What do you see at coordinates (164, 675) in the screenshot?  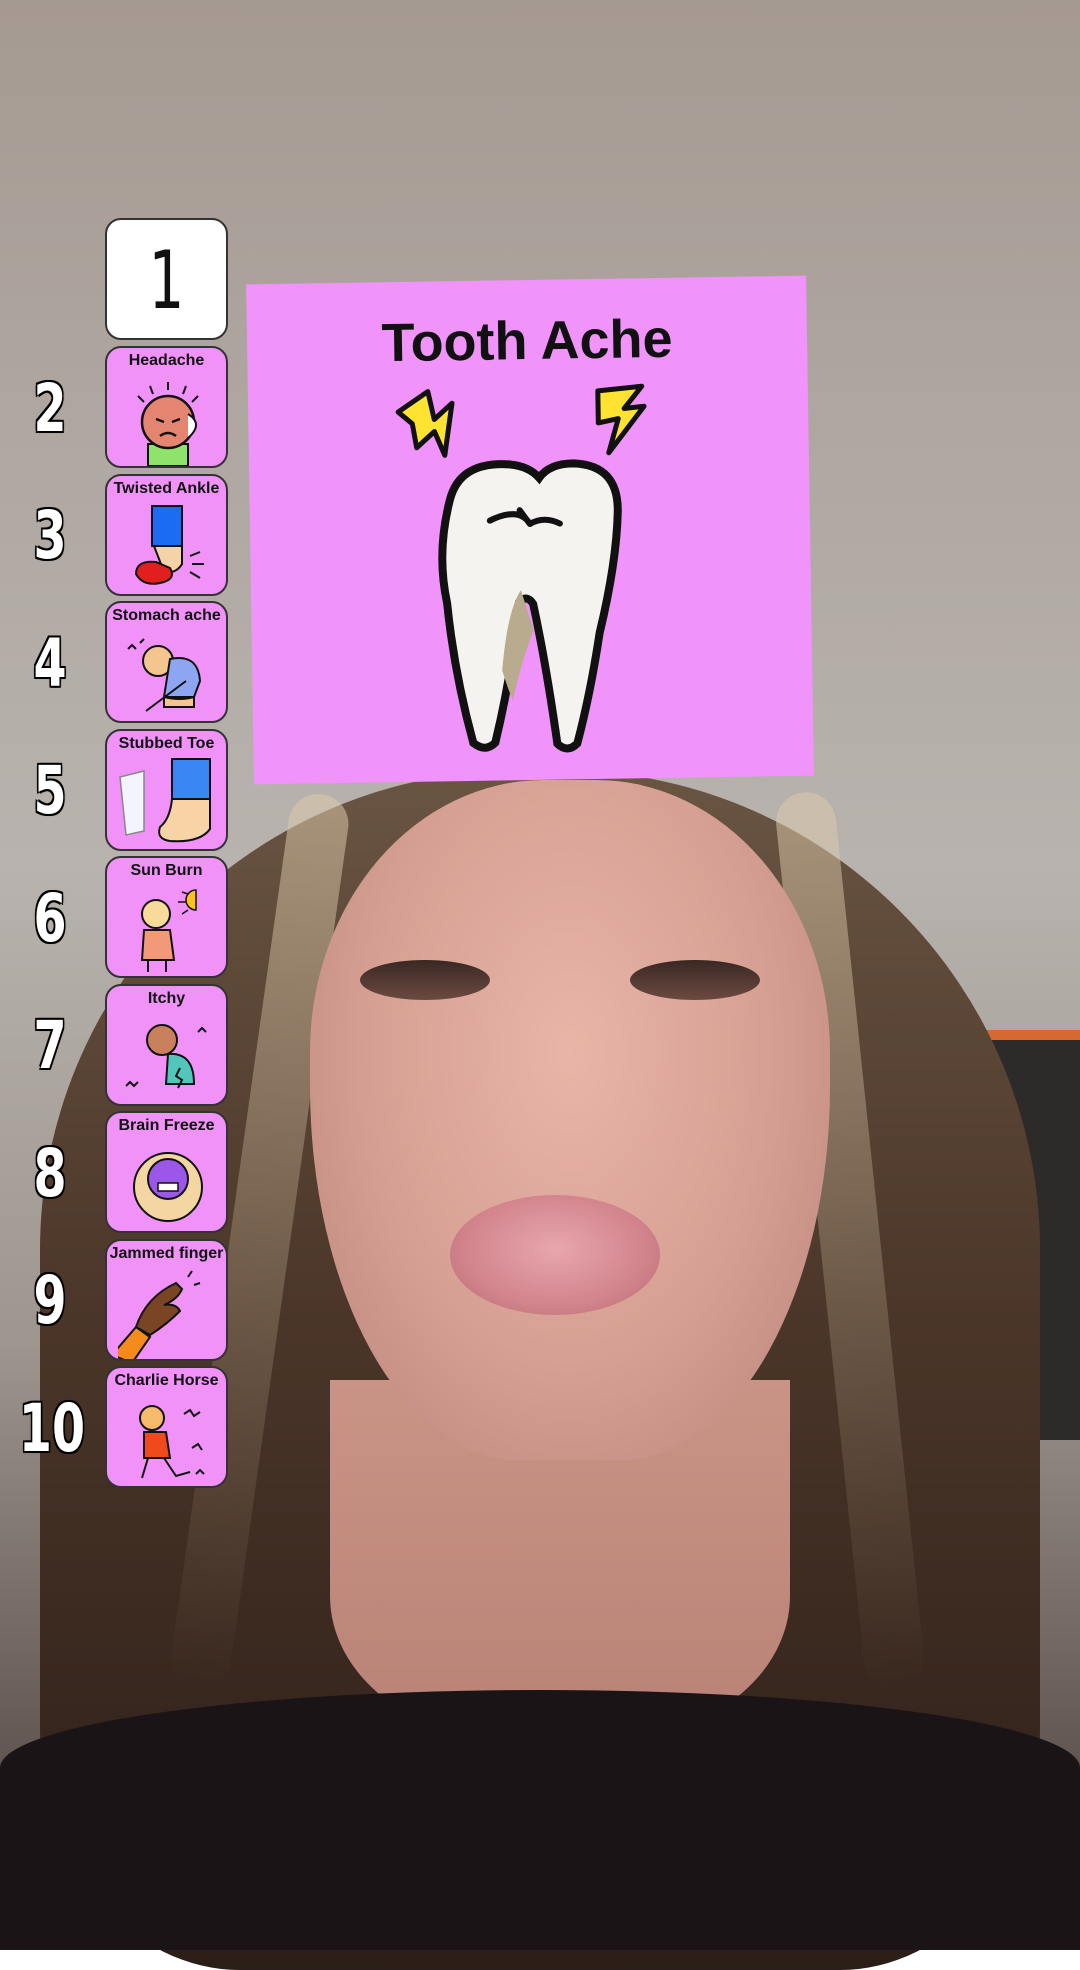 I see `stomach-ache-icon` at bounding box center [164, 675].